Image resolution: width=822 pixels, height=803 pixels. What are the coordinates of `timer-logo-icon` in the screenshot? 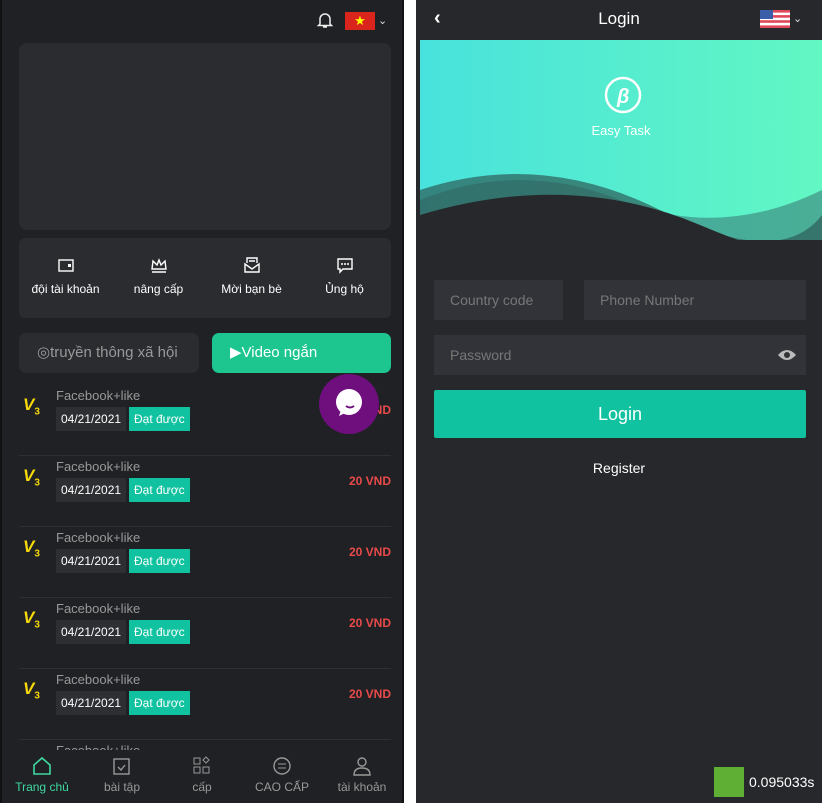 It's located at (729, 782).